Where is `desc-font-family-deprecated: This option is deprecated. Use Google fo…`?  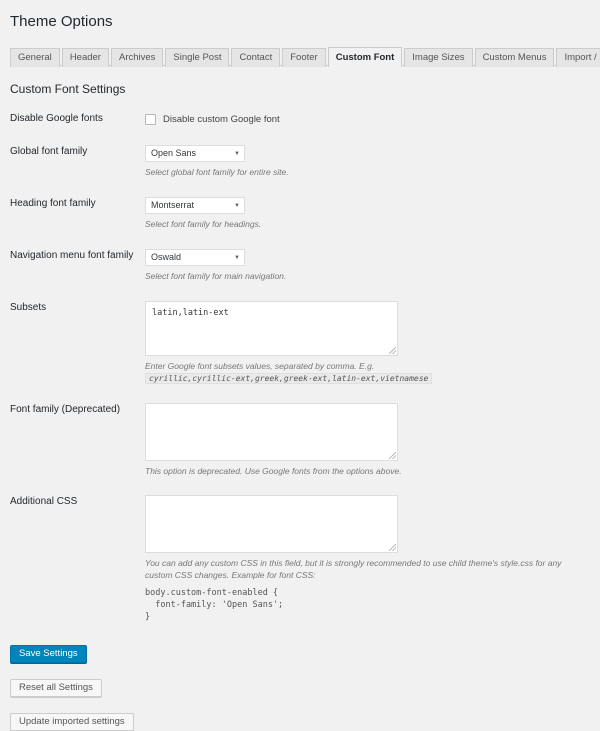
desc-font-family-deprecated: This option is deprecated. Use Google fo… is located at coordinates (273, 471).